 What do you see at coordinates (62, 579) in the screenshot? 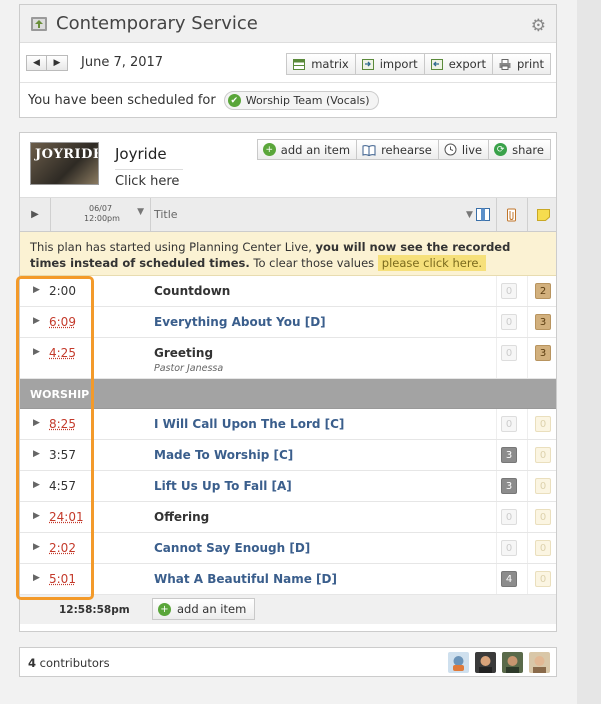
I see `item-length: 5:01` at bounding box center [62, 579].